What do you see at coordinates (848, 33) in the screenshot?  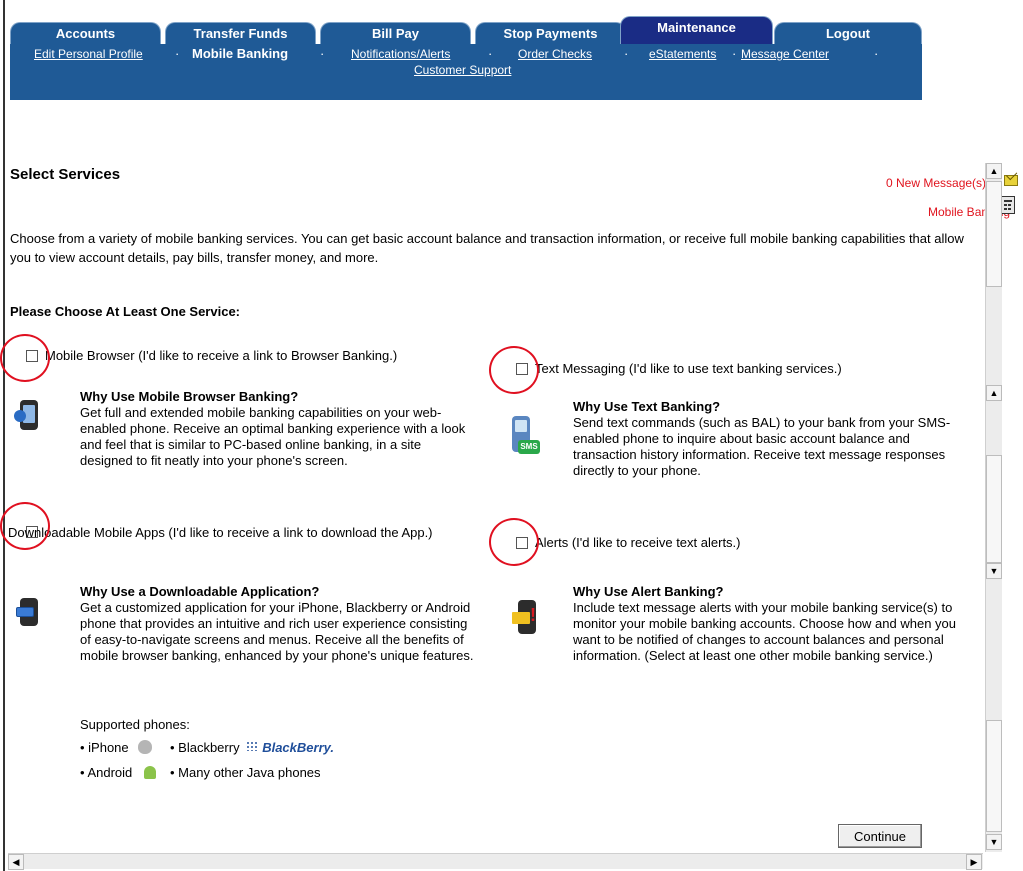 I see `tab-logout: Logout` at bounding box center [848, 33].